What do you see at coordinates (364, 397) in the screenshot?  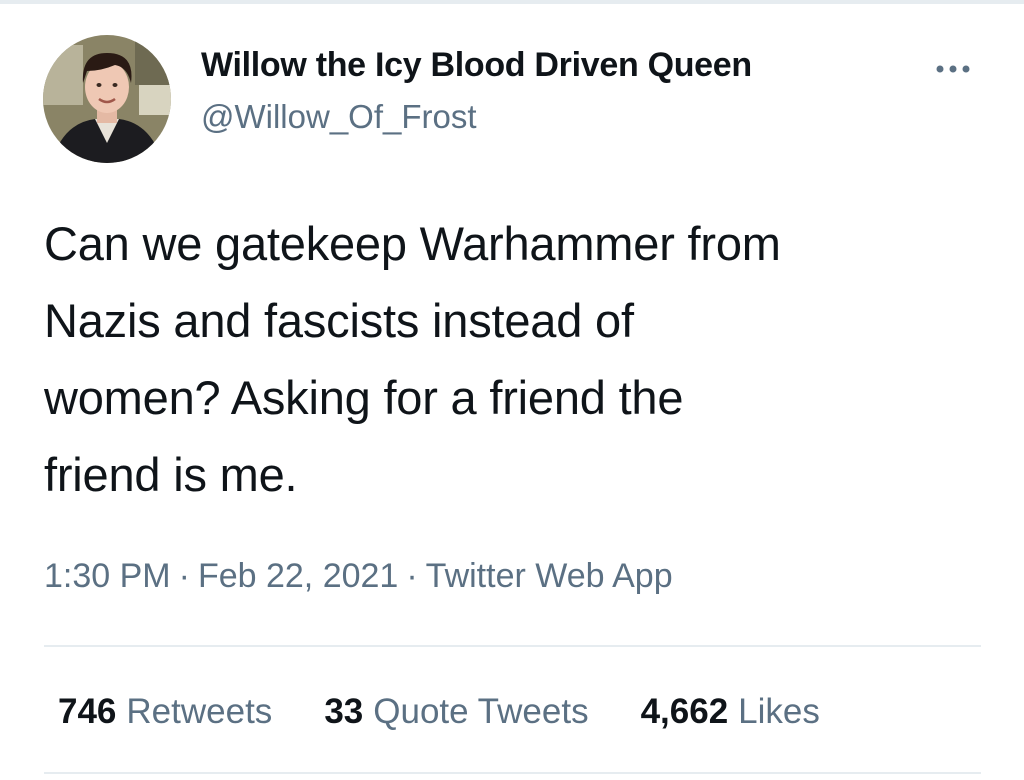 I see `tweet-text-line: women? Asking for a friend the` at bounding box center [364, 397].